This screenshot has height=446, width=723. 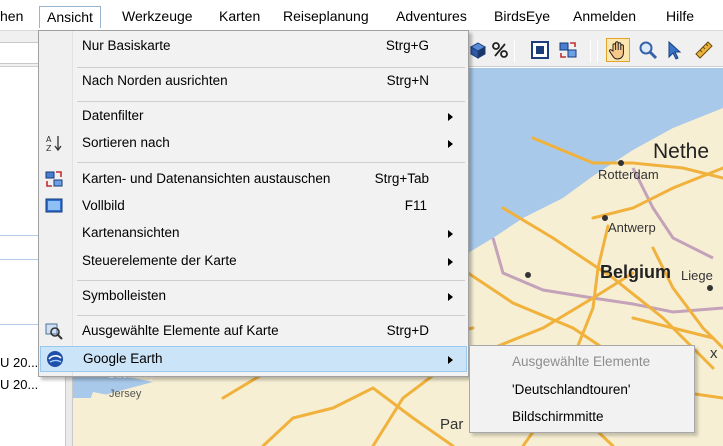 What do you see at coordinates (540, 50) in the screenshot?
I see `fit-map-icon` at bounding box center [540, 50].